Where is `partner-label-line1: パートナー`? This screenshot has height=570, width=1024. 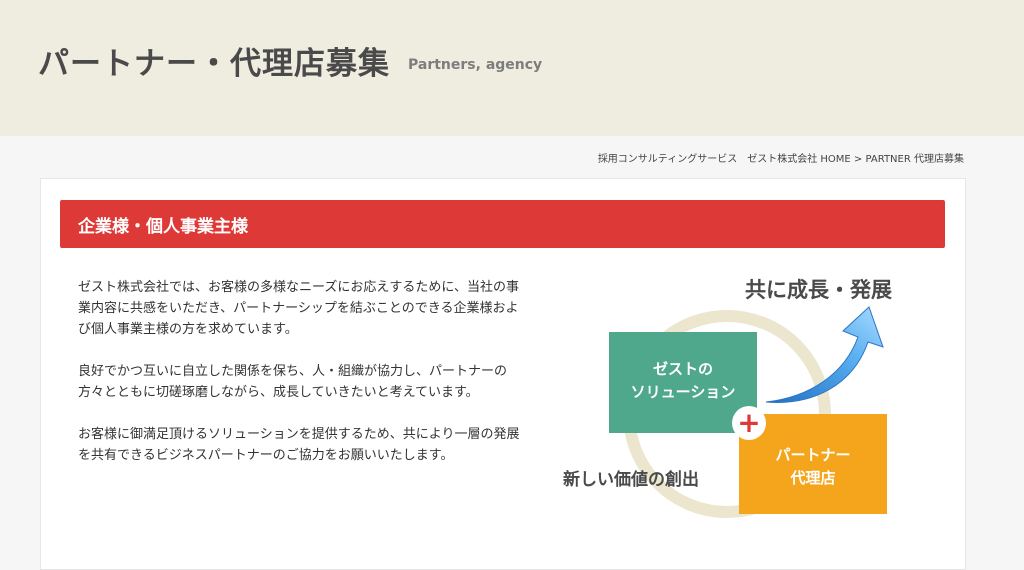
partner-label-line1: パートナー is located at coordinates (812, 455).